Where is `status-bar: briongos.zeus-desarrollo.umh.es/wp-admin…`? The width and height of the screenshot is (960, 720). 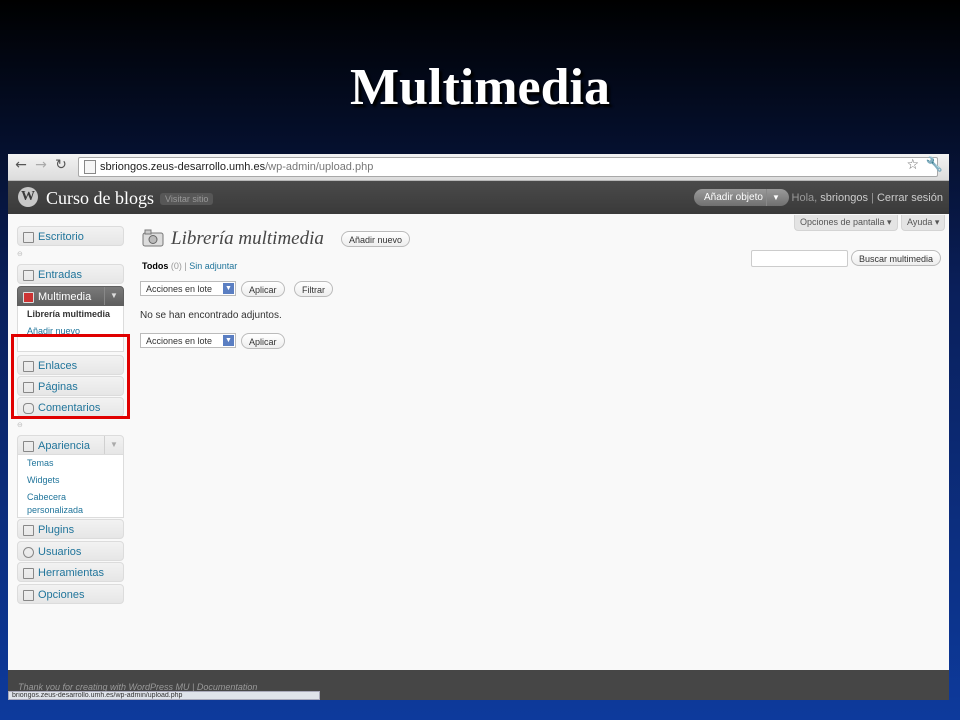 status-bar: briongos.zeus-desarrollo.umh.es/wp-admin… is located at coordinates (164, 695).